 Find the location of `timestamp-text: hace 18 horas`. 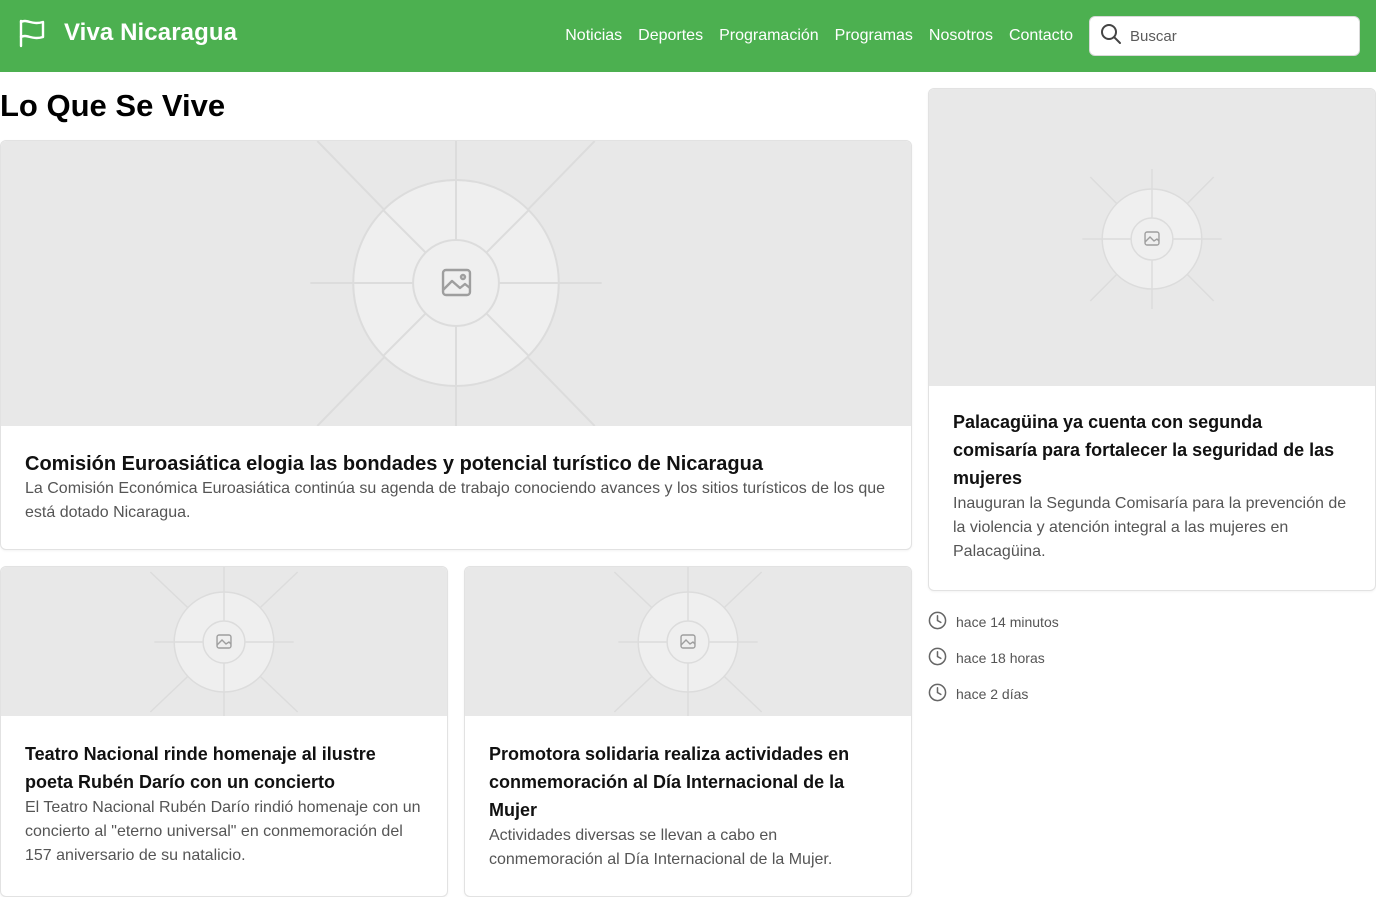

timestamp-text: hace 18 horas is located at coordinates (1000, 658).